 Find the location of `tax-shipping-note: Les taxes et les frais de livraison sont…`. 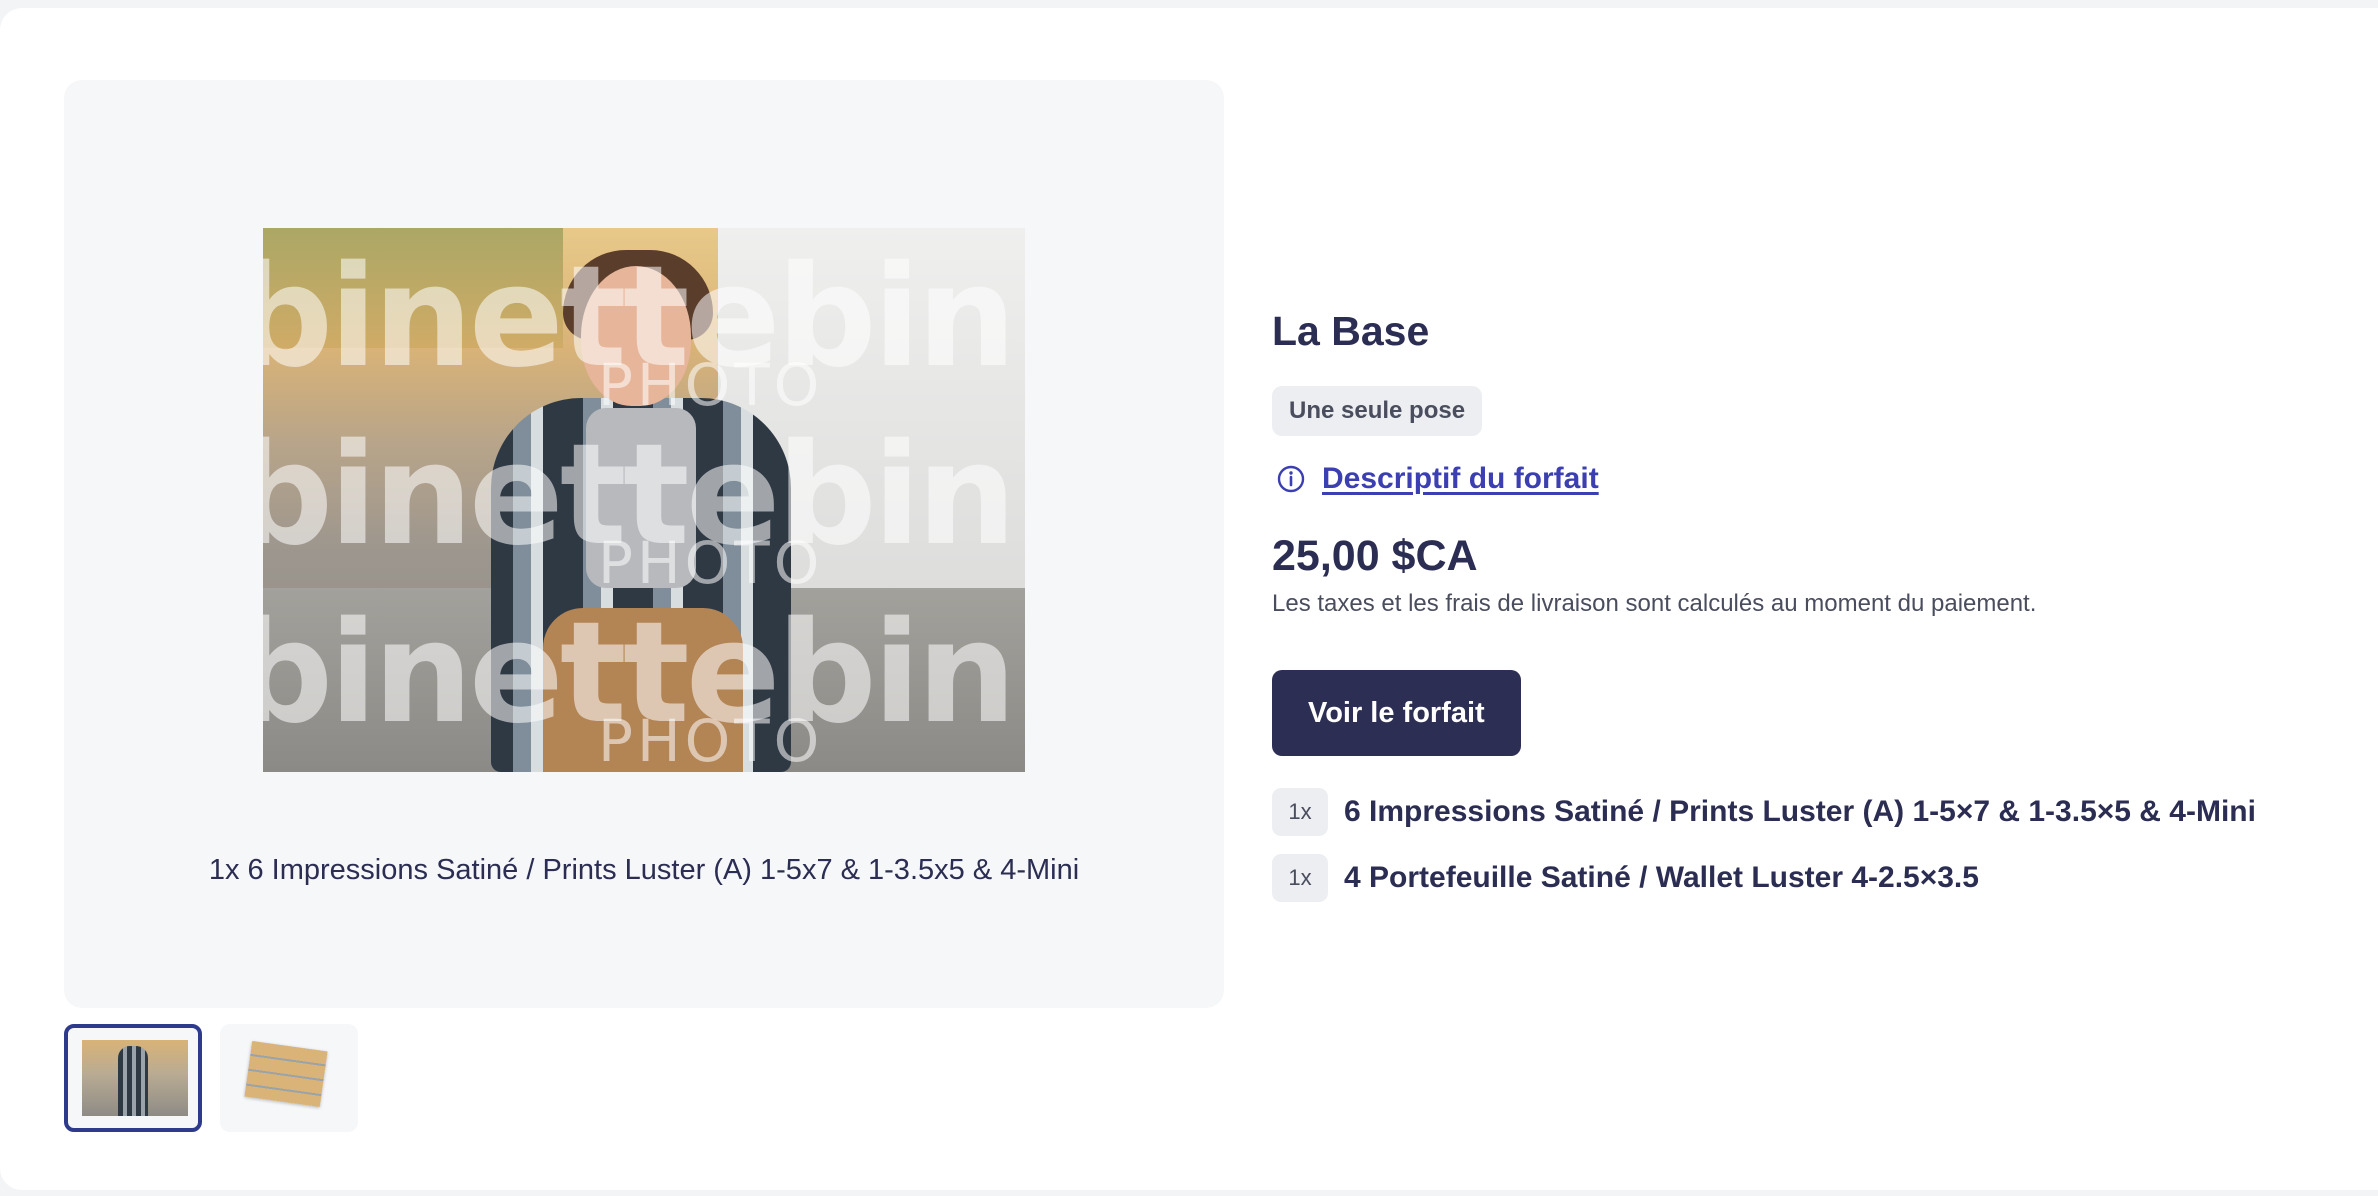

tax-shipping-note: Les taxes et les frais de livraison sont… is located at coordinates (1654, 603).